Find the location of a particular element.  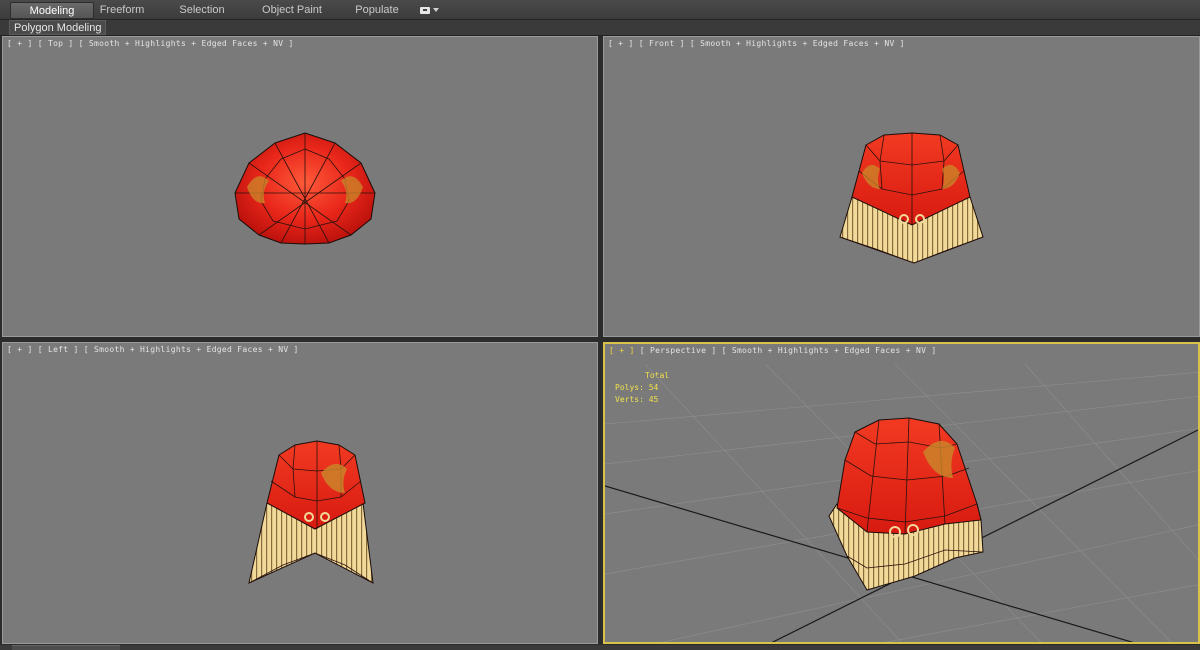

chevron-down-icon is located at coordinates (436, 10).